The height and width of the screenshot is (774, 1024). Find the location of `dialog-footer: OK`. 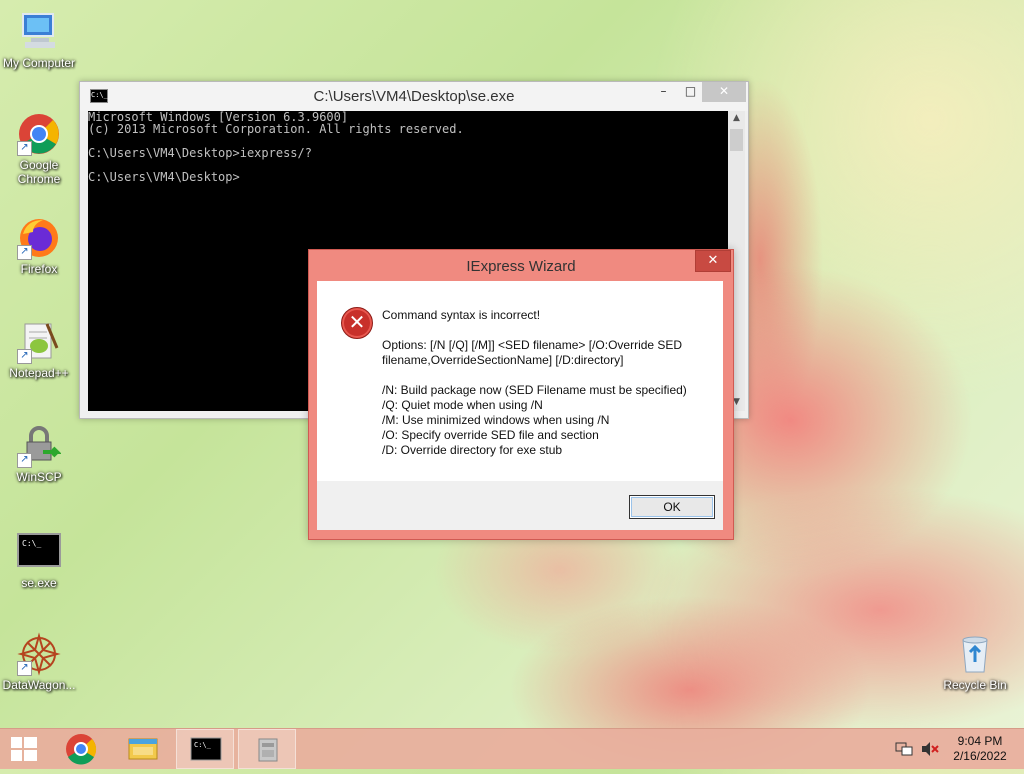

dialog-footer: OK is located at coordinates (520, 505).